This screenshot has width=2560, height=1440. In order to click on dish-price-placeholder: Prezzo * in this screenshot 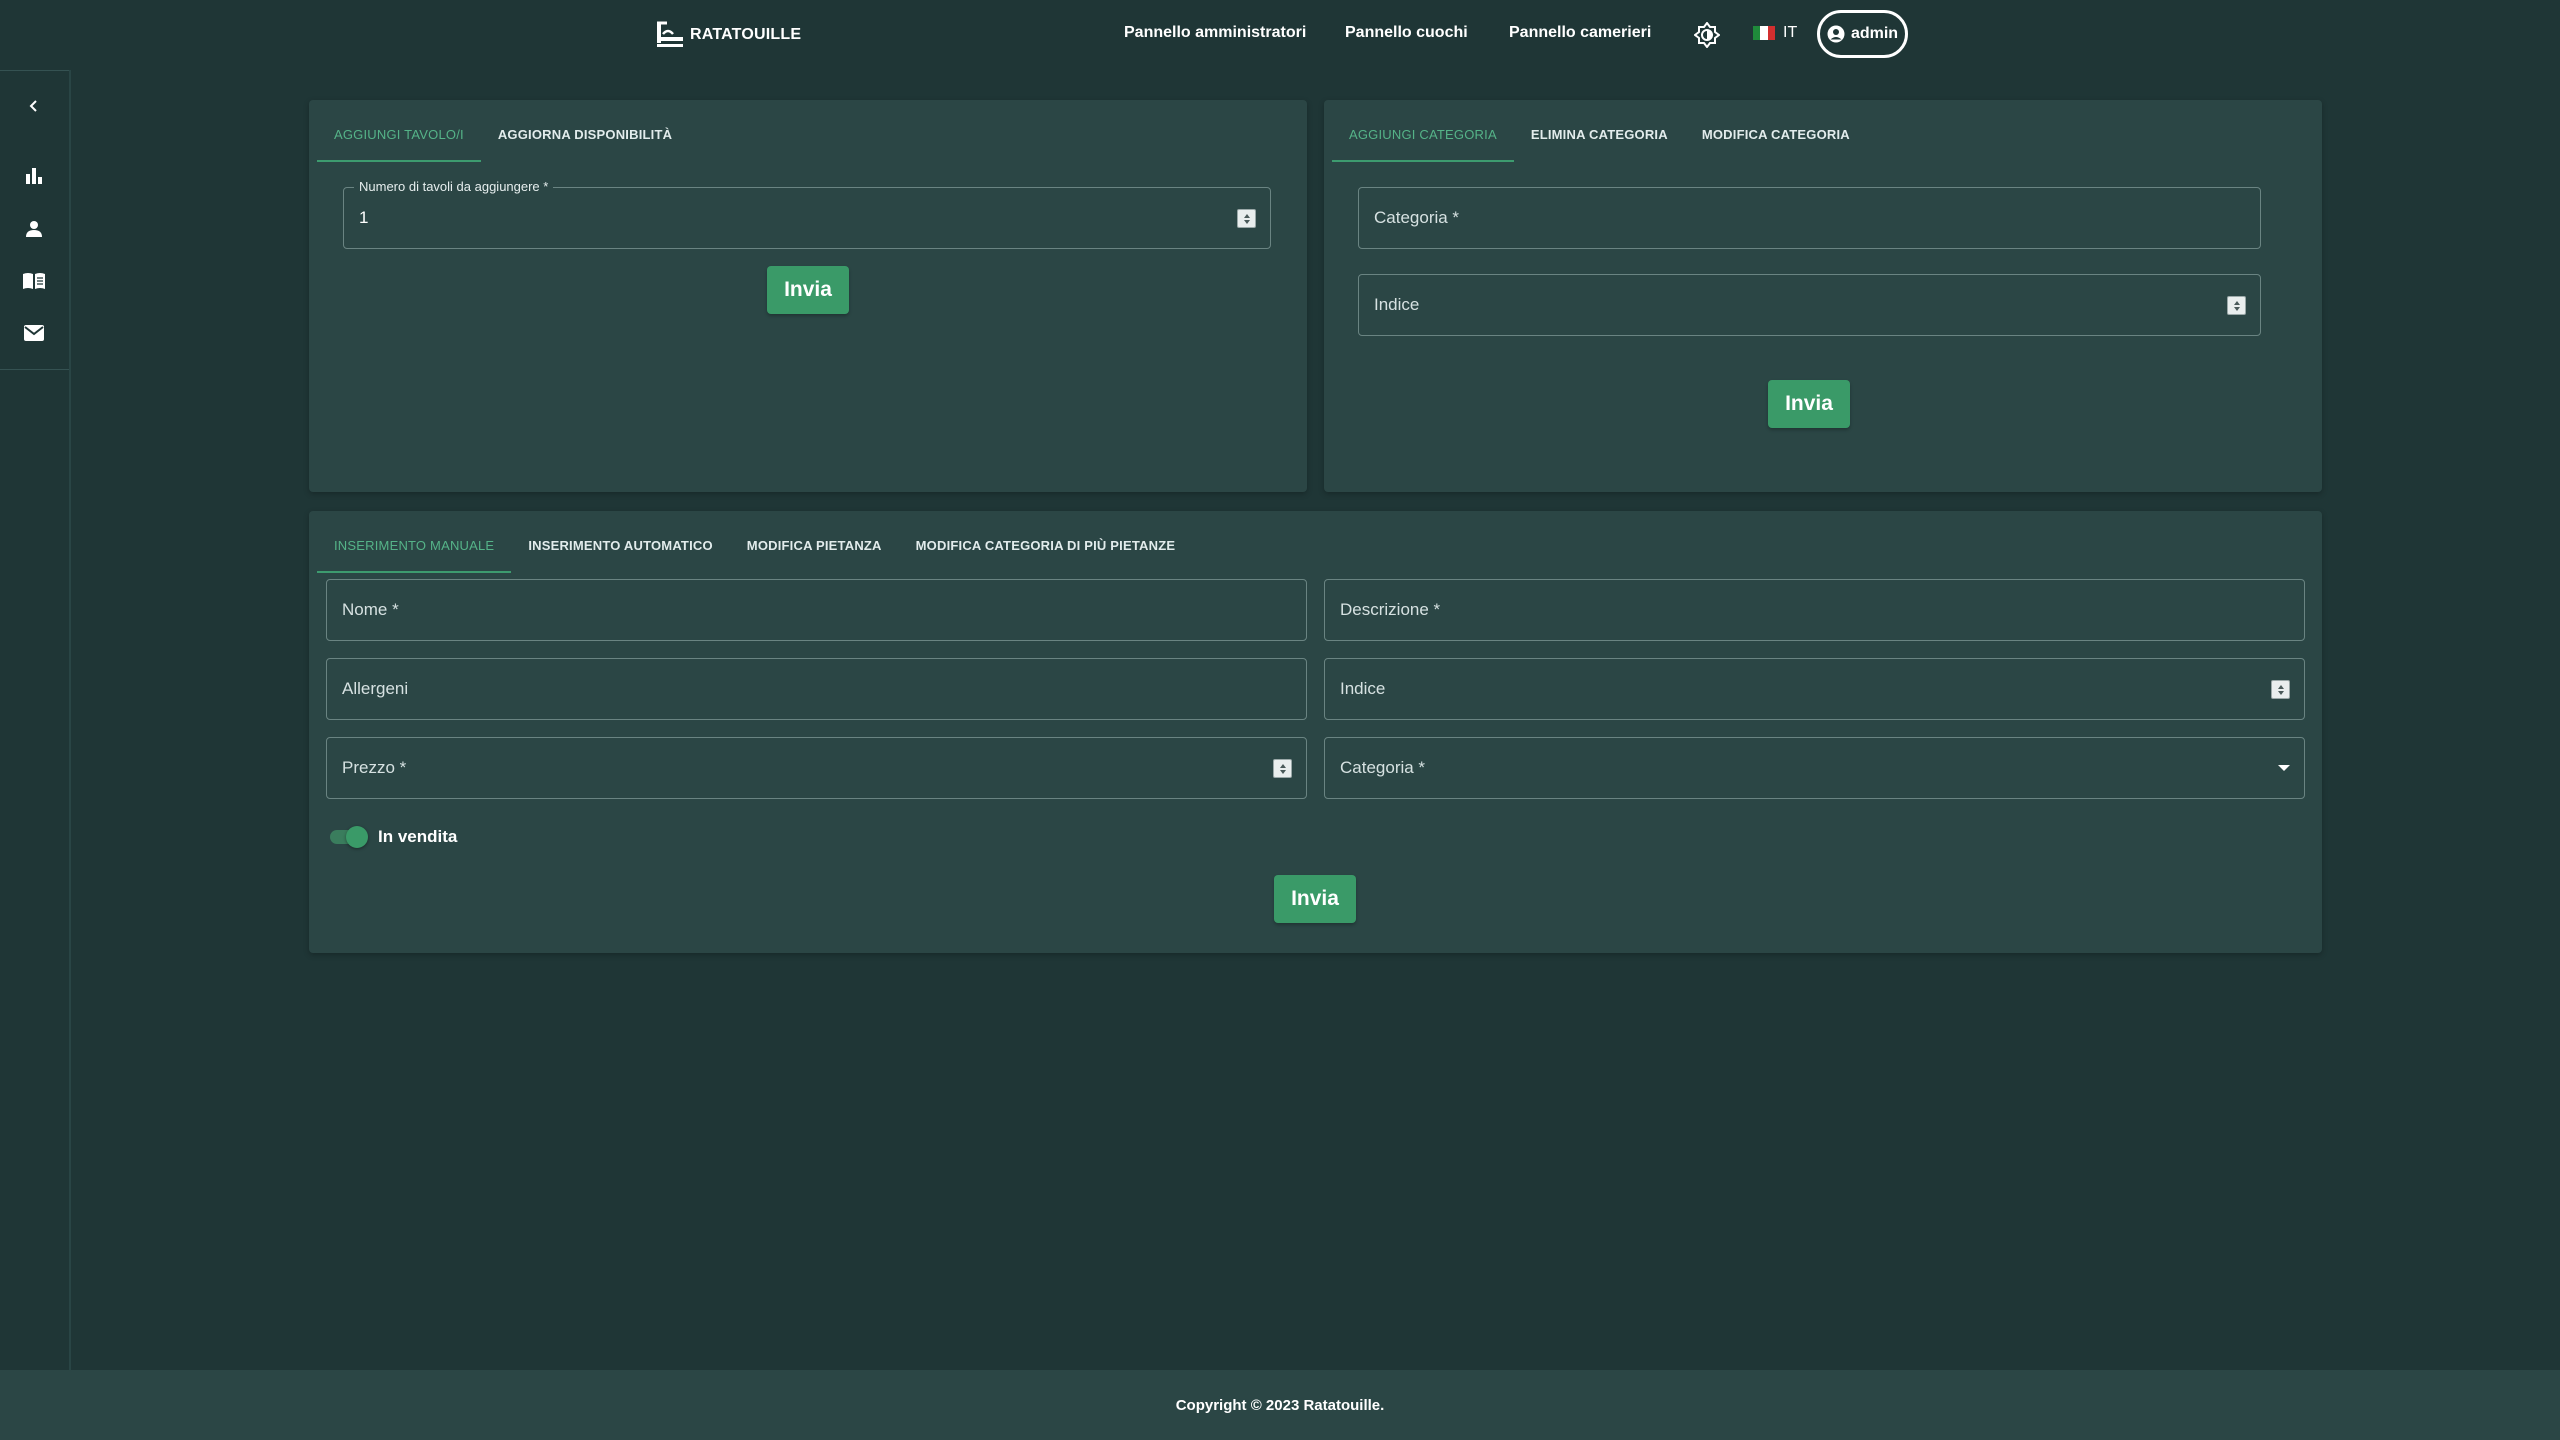, I will do `click(374, 767)`.